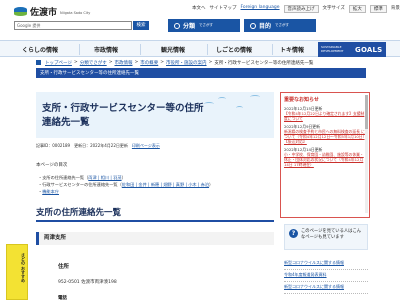 The image size is (400, 300). Describe the element at coordinates (369, 49) in the screenshot. I see `sdgs-goals-text: GOALS` at that location.